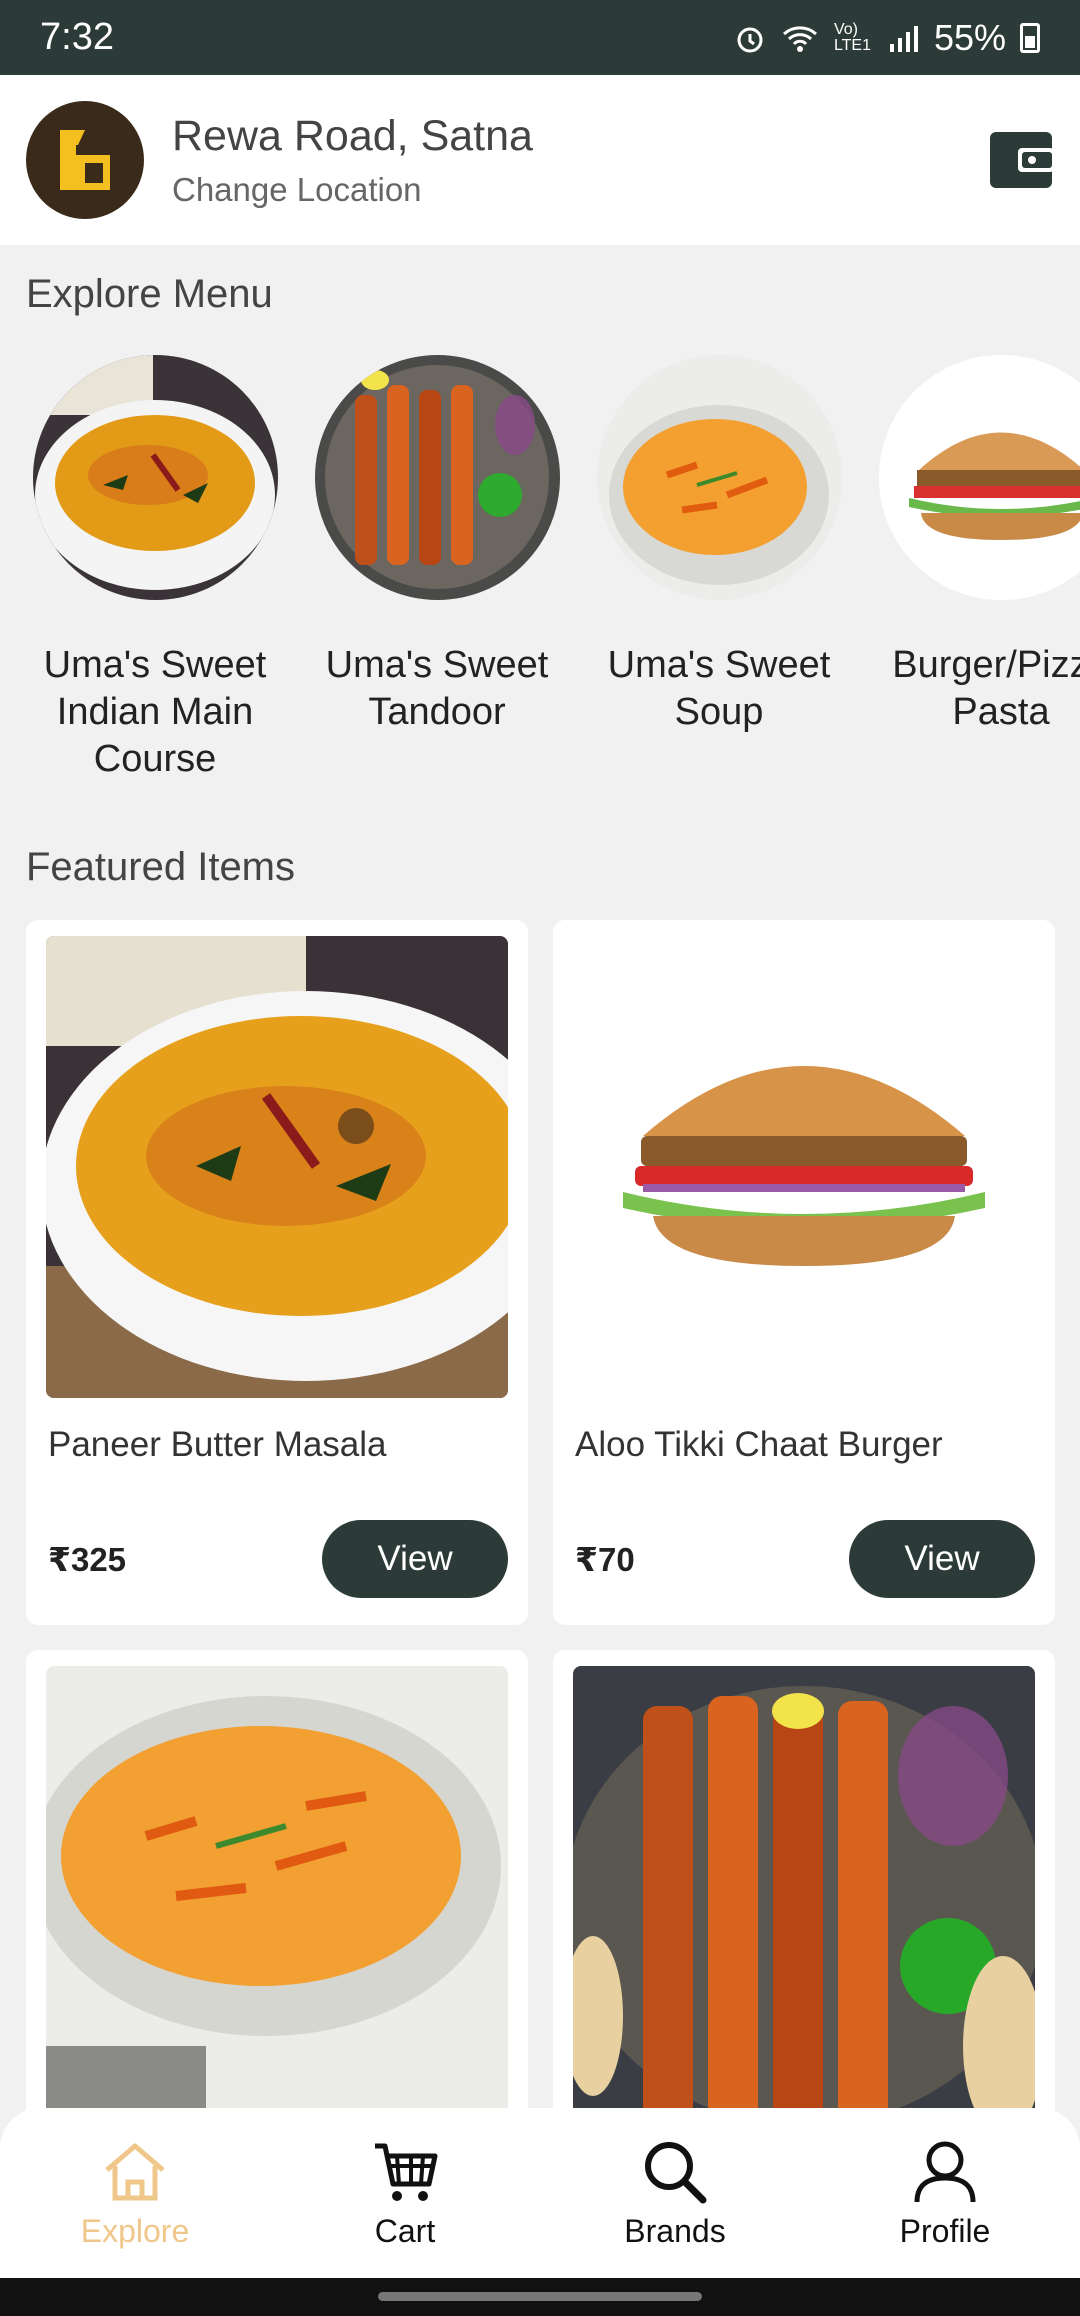  I want to click on logo-icon, so click(85, 160).